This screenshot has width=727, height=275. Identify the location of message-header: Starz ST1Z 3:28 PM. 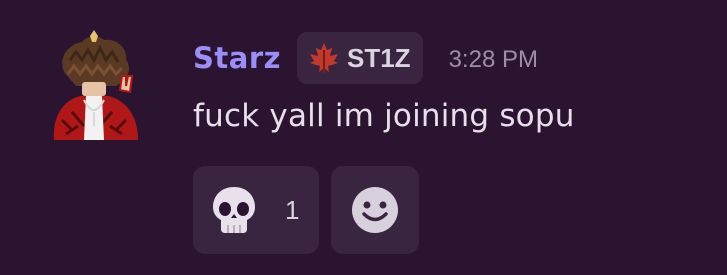
(365, 58).